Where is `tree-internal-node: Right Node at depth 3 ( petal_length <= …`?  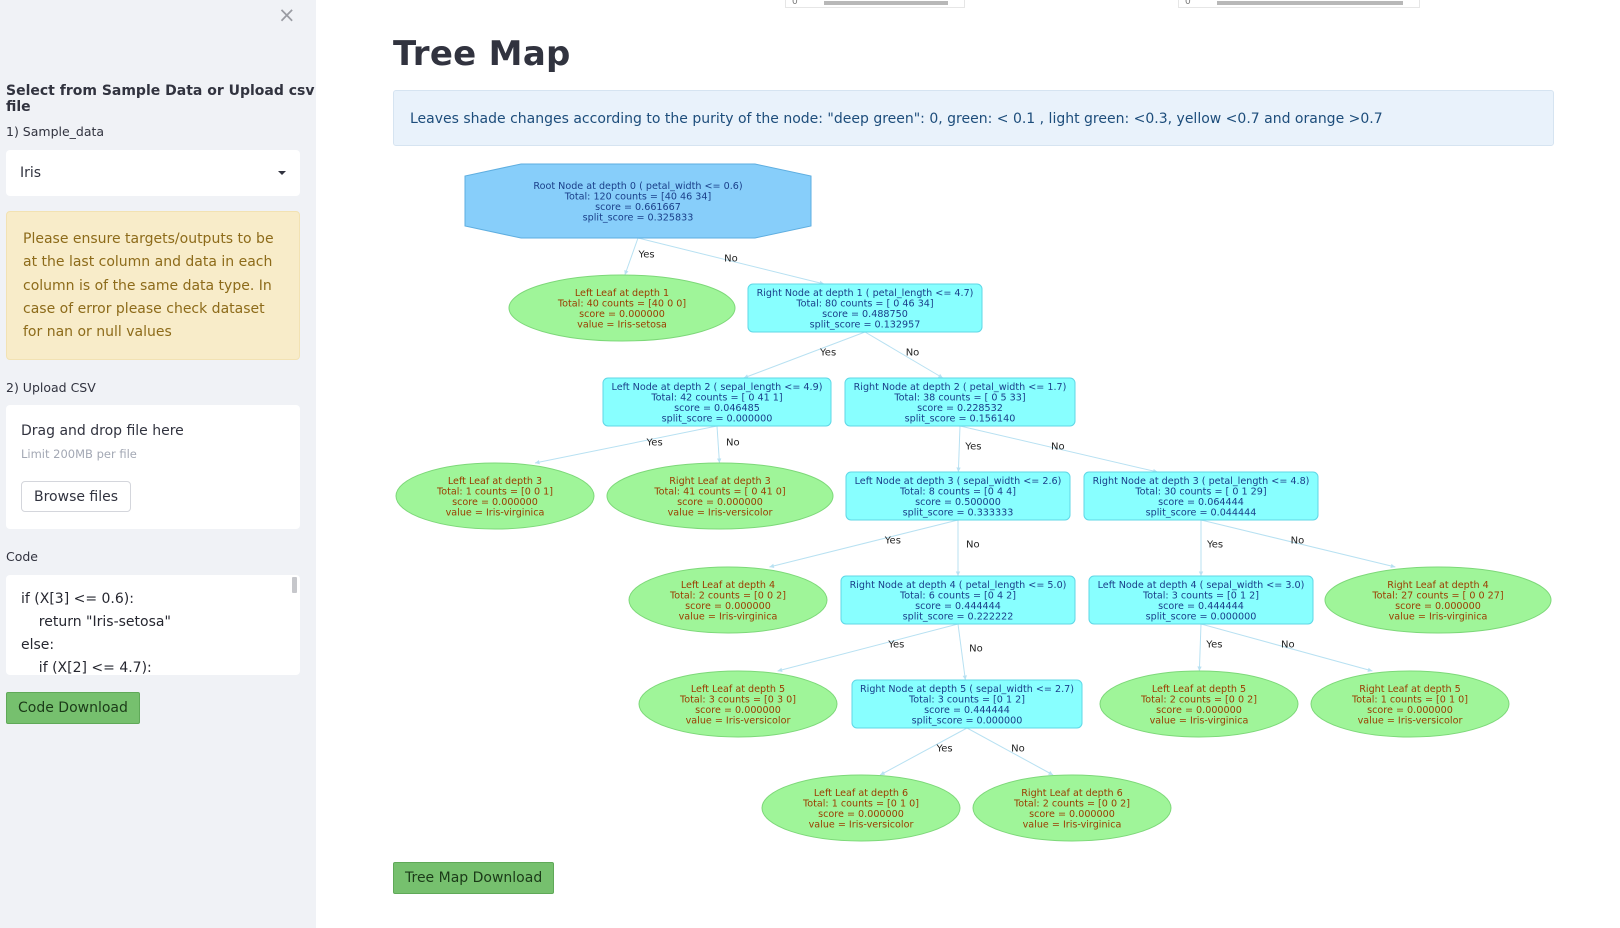 tree-internal-node: Right Node at depth 3 ( petal_length <= … is located at coordinates (1201, 496).